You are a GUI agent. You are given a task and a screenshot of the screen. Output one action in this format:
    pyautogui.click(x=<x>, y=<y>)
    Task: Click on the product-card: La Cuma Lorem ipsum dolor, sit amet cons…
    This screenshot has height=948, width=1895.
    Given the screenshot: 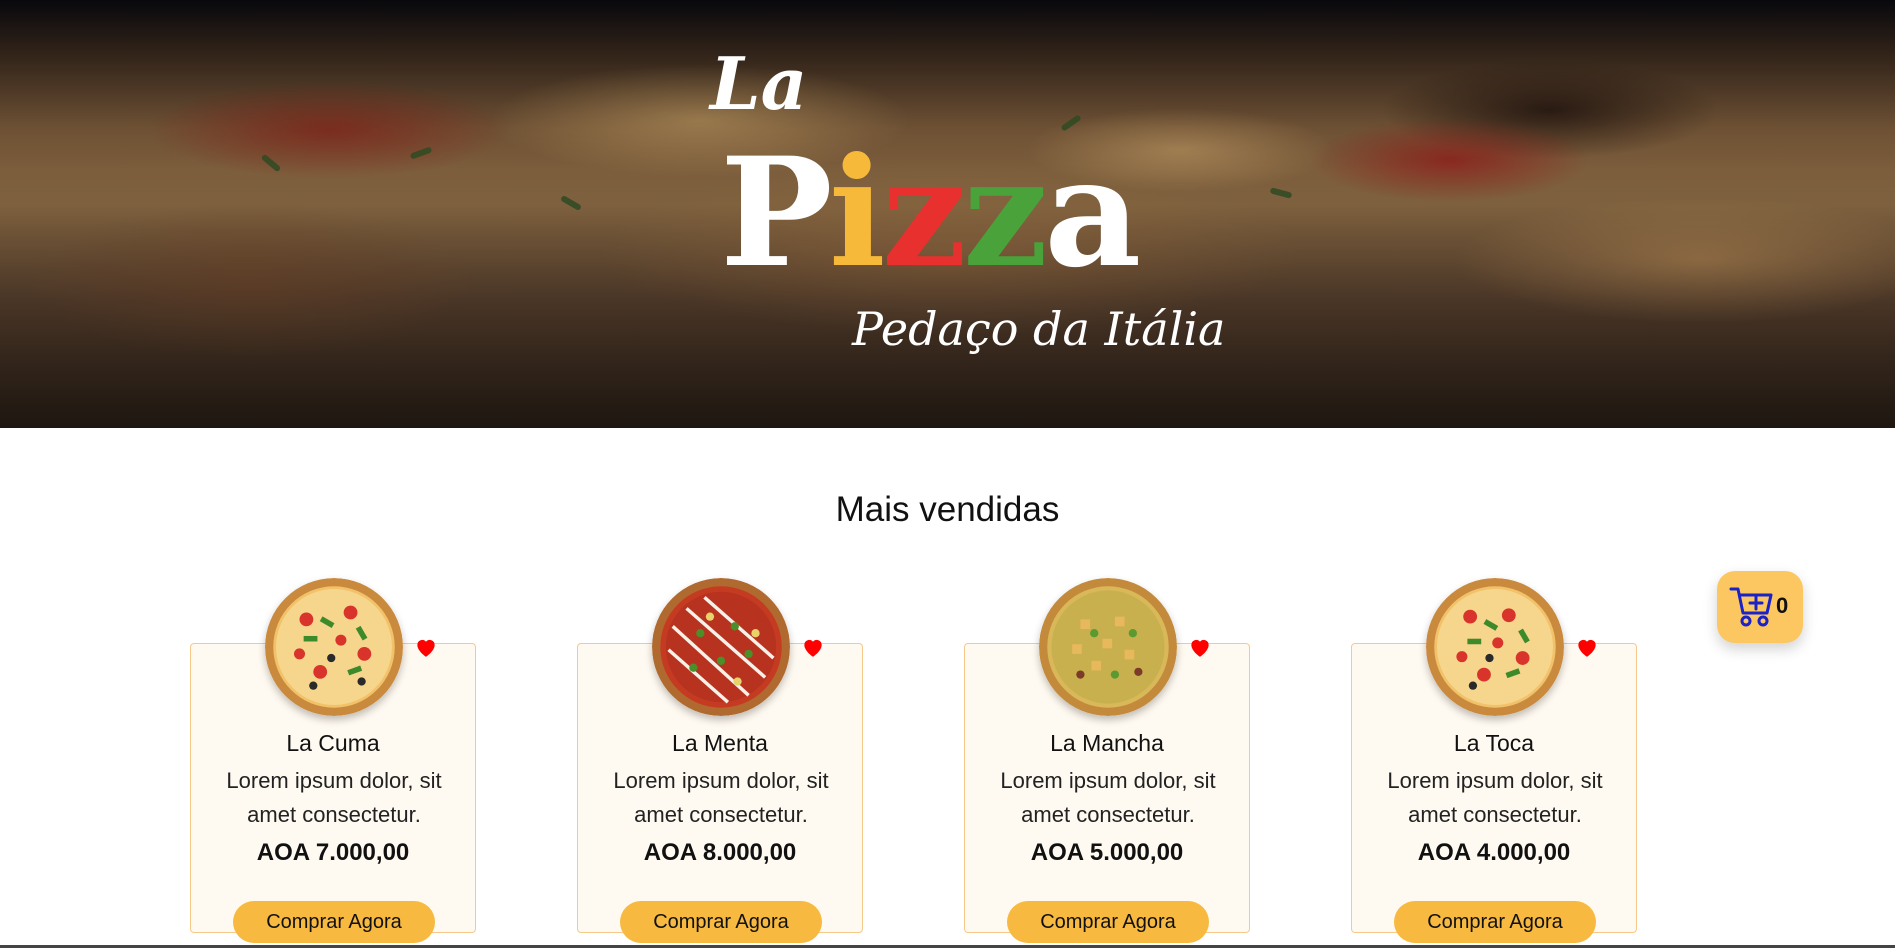 What is the action you would take?
    pyautogui.click(x=333, y=760)
    